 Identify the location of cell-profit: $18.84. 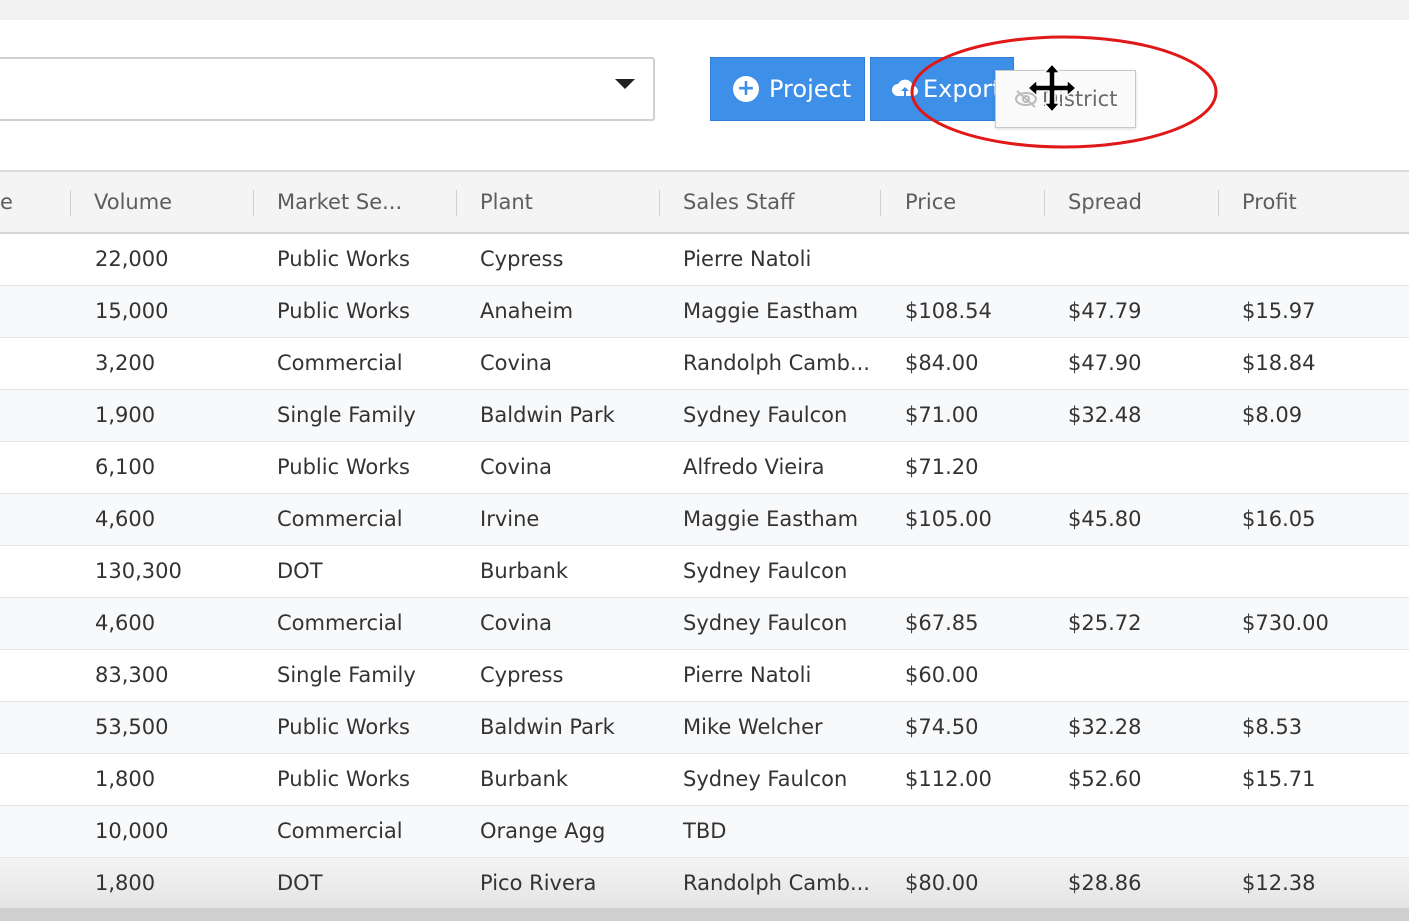
(1279, 363).